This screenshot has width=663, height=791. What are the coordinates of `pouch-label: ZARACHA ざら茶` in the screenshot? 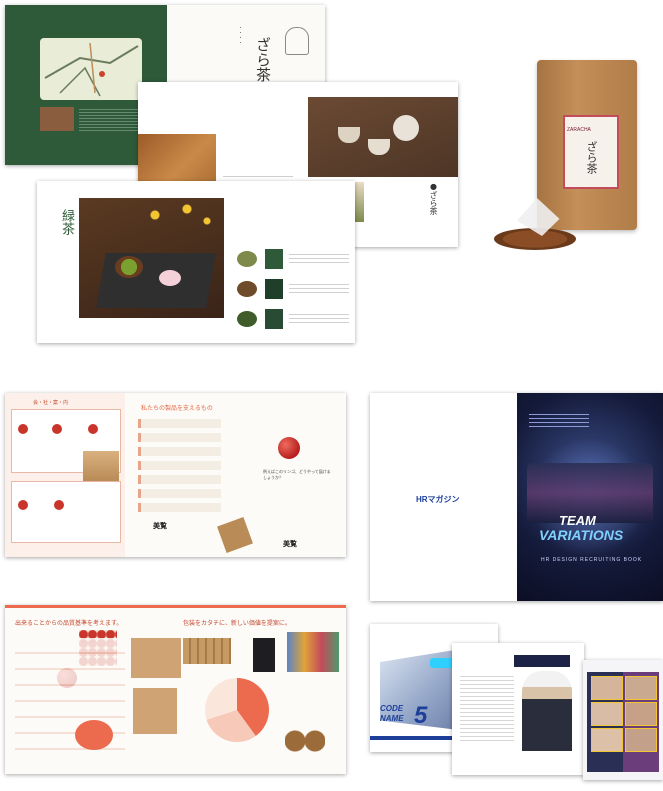 It's located at (591, 152).